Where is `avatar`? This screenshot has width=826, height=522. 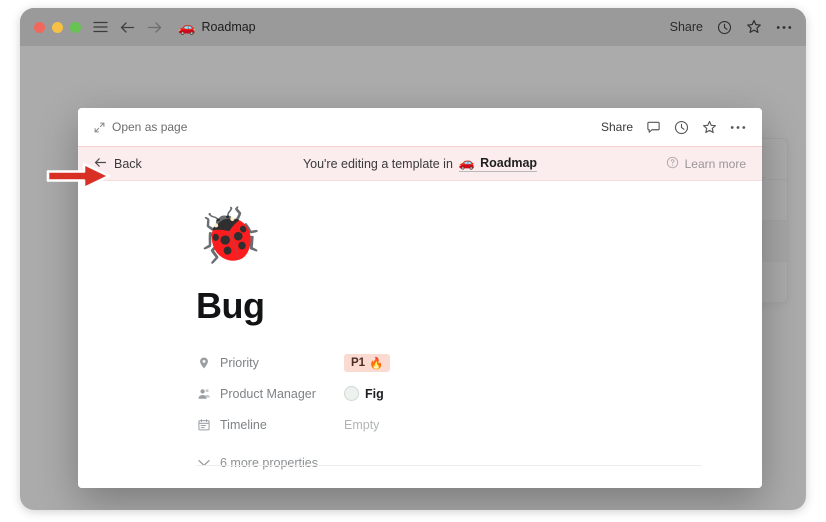
avatar is located at coordinates (351, 393).